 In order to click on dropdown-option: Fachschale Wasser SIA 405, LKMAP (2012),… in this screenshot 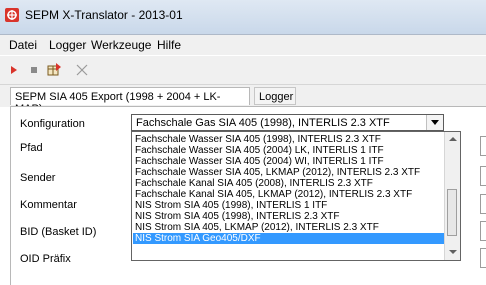, I will do `click(290, 172)`.